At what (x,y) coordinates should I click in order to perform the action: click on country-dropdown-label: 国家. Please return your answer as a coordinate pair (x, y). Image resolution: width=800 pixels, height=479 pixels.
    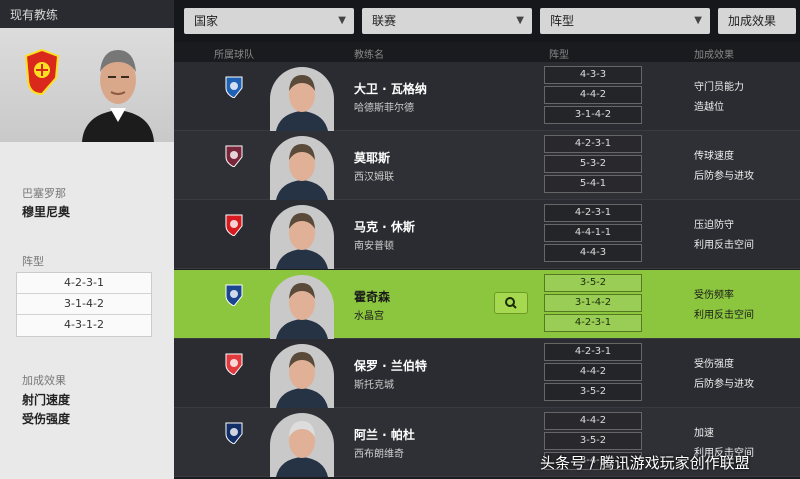
    Looking at the image, I should click on (206, 21).